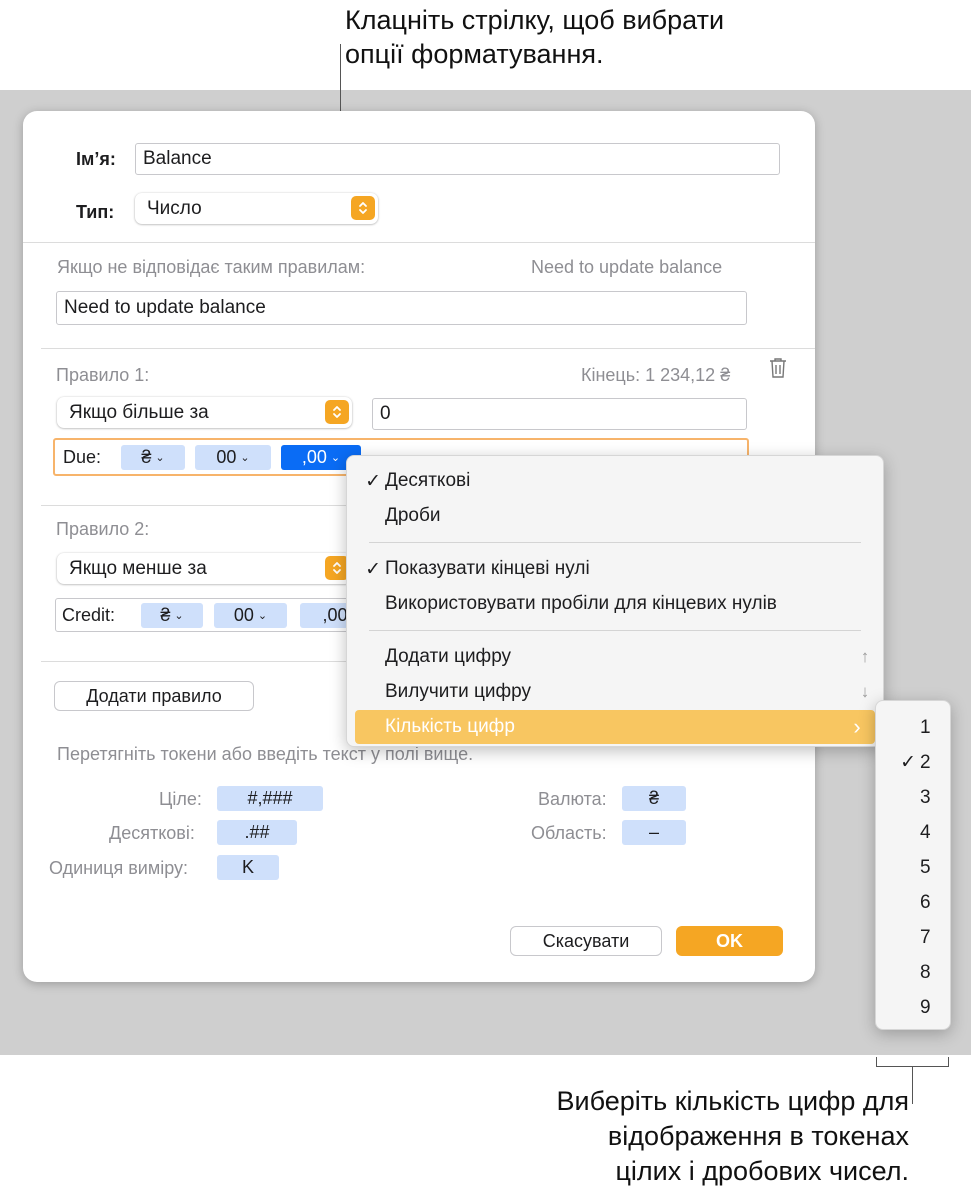  Describe the element at coordinates (257, 832) in the screenshot. I see `decimal-legend-token: .##` at that location.